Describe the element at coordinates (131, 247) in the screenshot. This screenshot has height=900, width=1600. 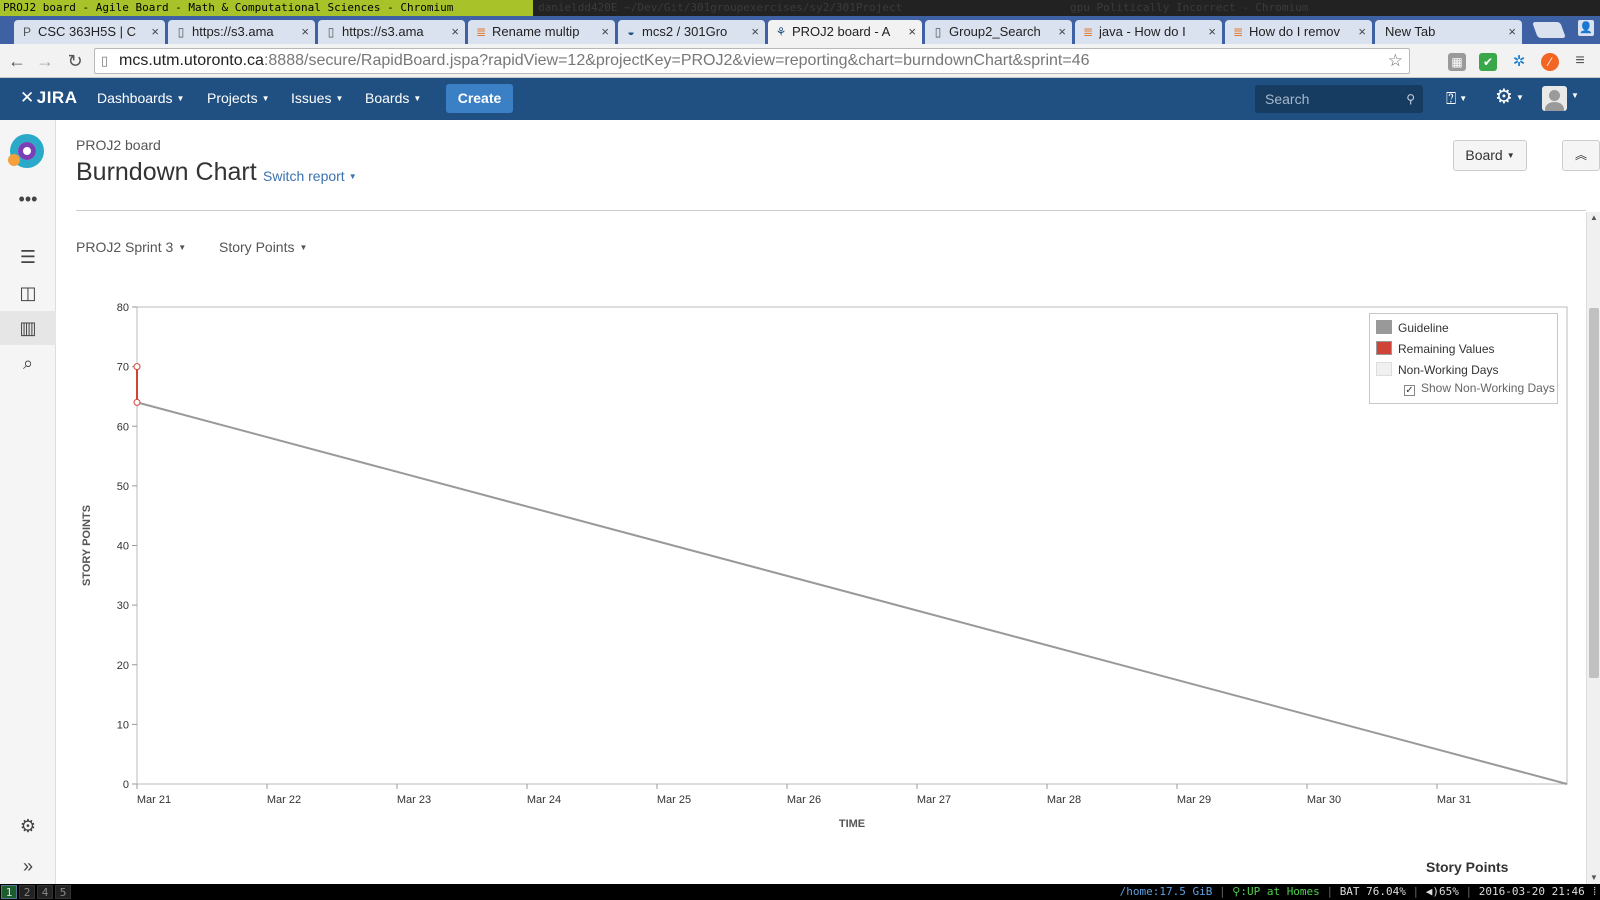
I see `sprint-selector: PROJ2 Sprint 3 ▼` at that location.